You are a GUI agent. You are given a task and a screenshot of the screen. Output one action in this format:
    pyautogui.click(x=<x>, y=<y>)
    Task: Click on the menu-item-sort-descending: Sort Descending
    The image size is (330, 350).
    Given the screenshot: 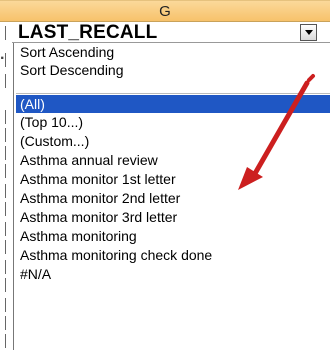 What is the action you would take?
    pyautogui.click(x=72, y=70)
    